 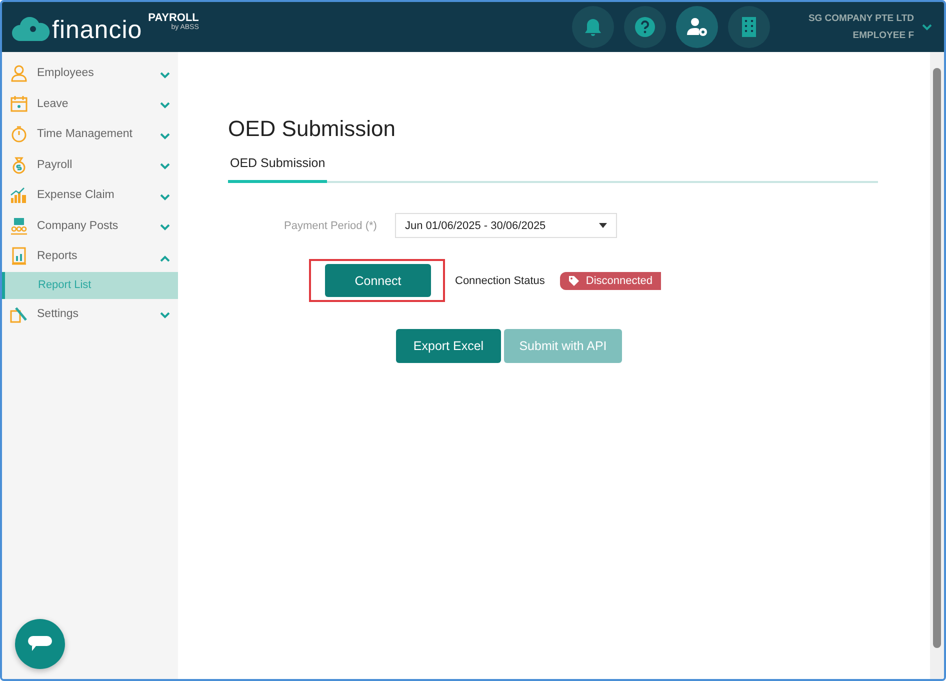 I want to click on sidebar-item: Time Management, so click(x=90, y=134).